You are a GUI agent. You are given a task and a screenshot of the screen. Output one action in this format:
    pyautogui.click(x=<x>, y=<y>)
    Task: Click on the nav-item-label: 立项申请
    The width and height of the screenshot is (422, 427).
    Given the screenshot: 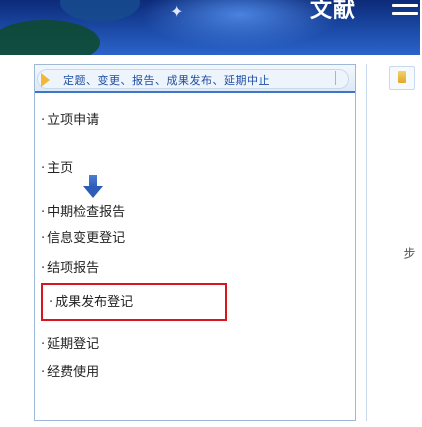 What is the action you would take?
    pyautogui.click(x=73, y=120)
    